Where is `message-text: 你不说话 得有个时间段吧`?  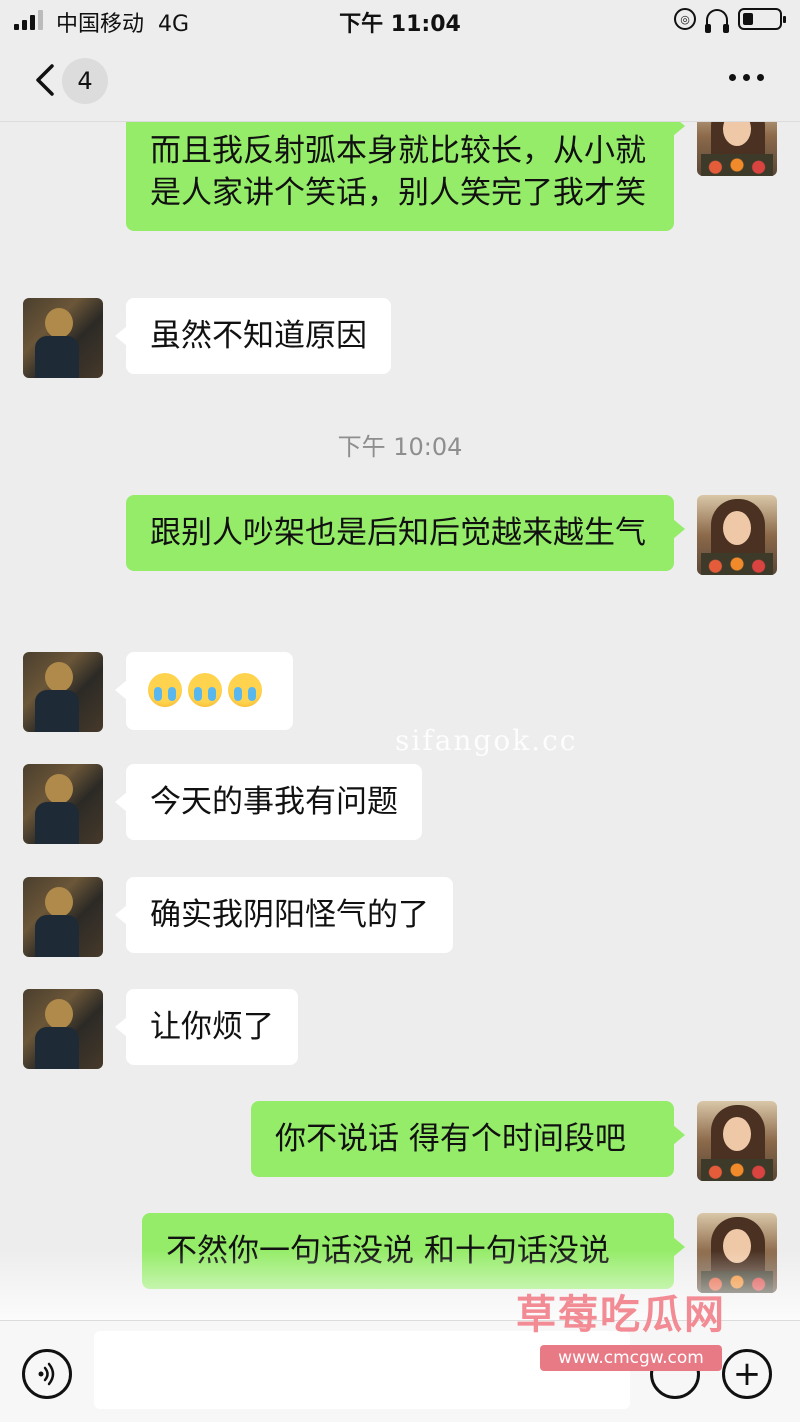
message-text: 你不说话 得有个时间段吧 is located at coordinates (450, 1139).